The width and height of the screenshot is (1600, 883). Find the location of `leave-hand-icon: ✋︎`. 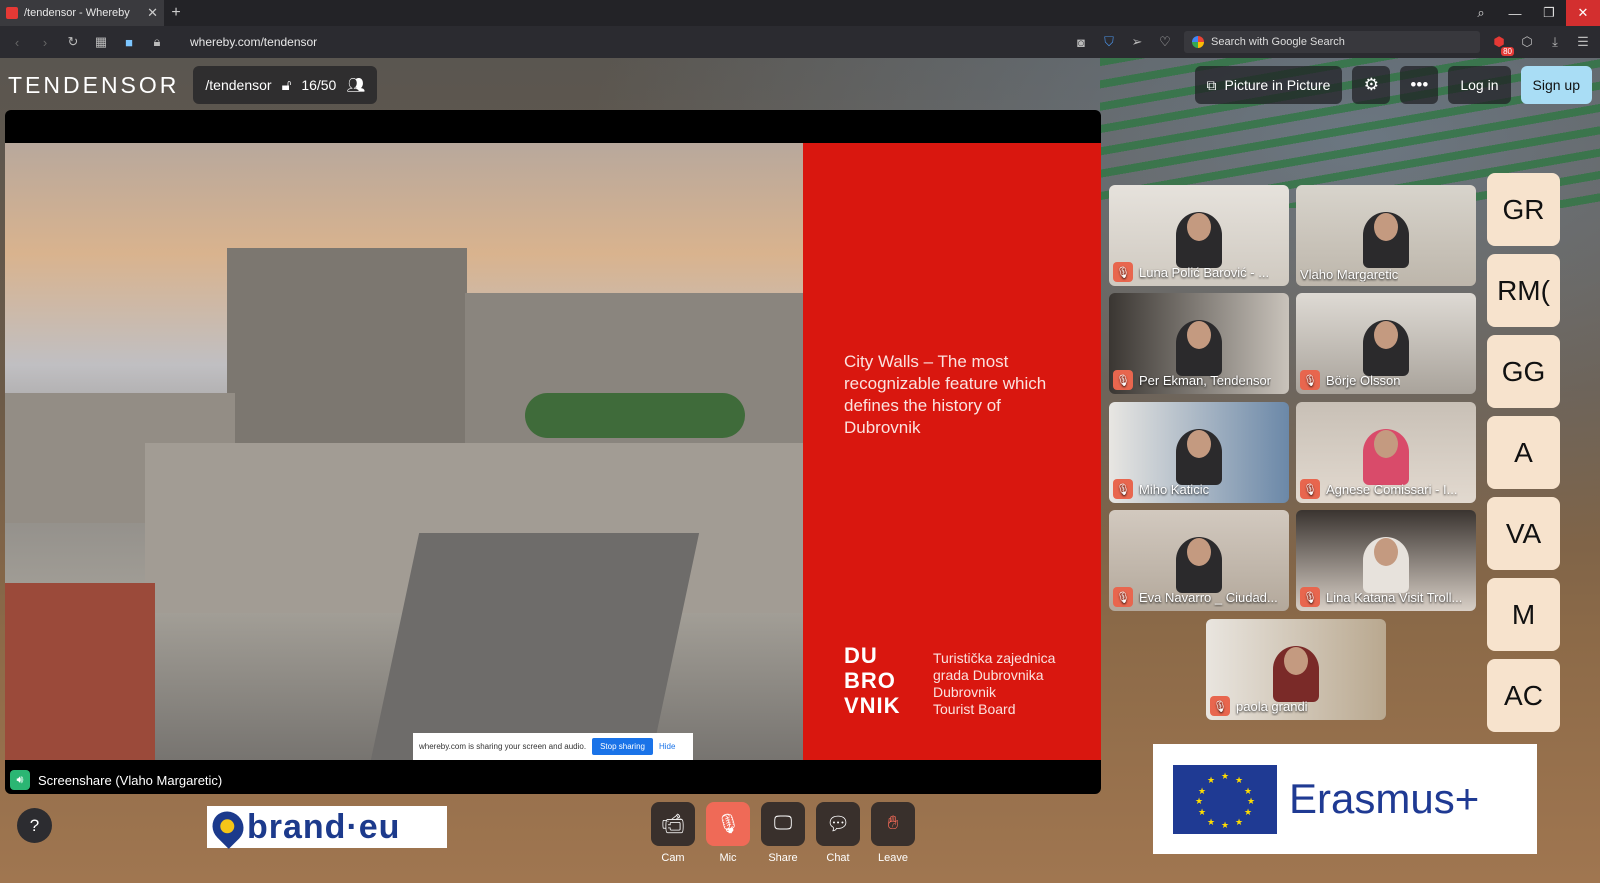

leave-hand-icon: ✋︎ is located at coordinates (893, 824).